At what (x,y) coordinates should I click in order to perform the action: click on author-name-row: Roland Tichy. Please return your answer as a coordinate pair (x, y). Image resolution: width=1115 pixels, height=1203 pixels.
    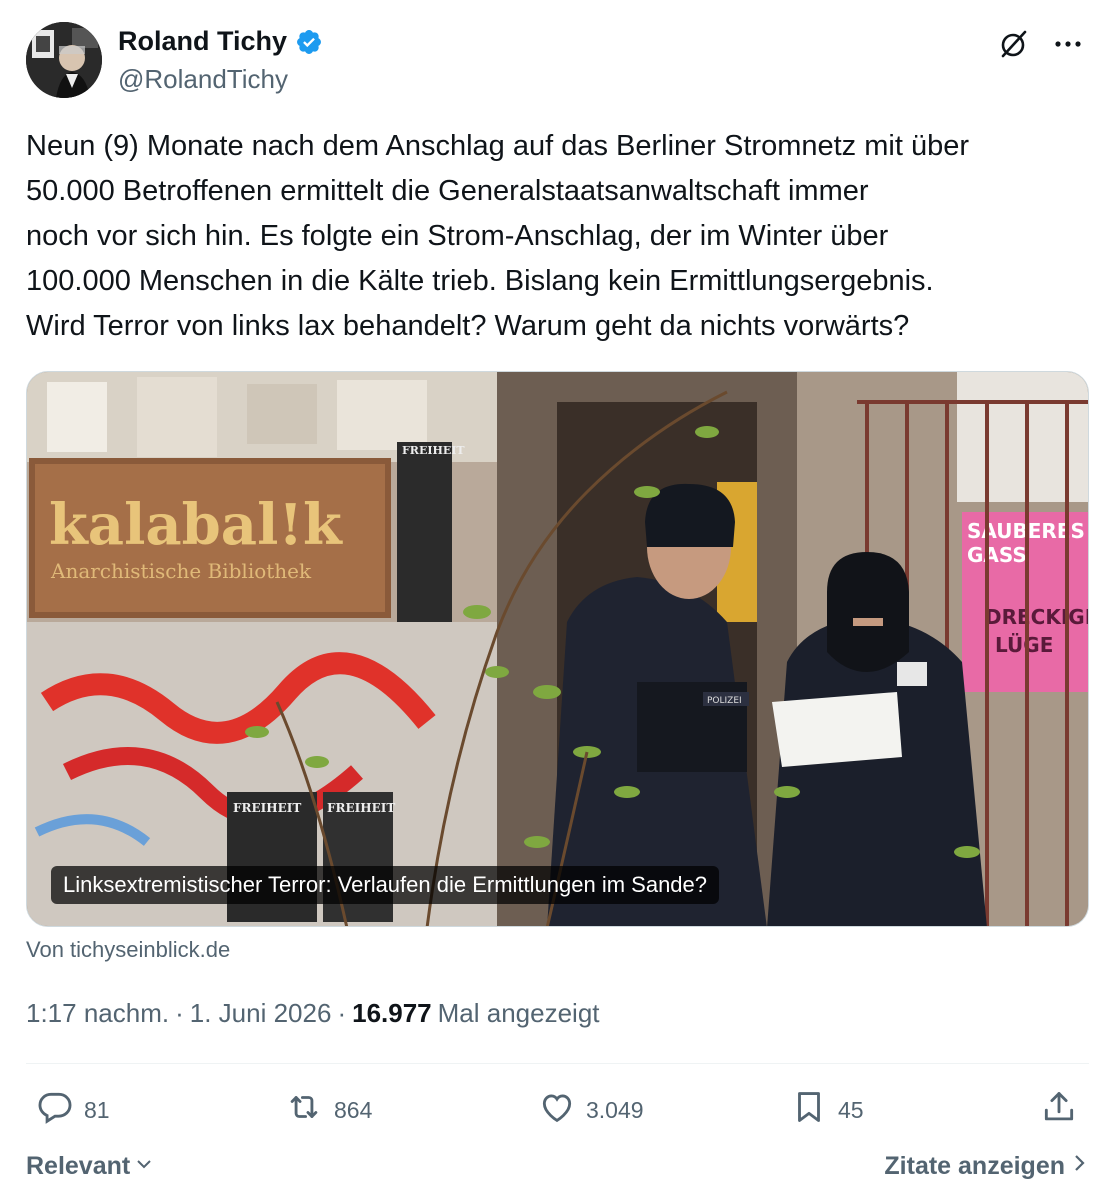
    Looking at the image, I should click on (220, 41).